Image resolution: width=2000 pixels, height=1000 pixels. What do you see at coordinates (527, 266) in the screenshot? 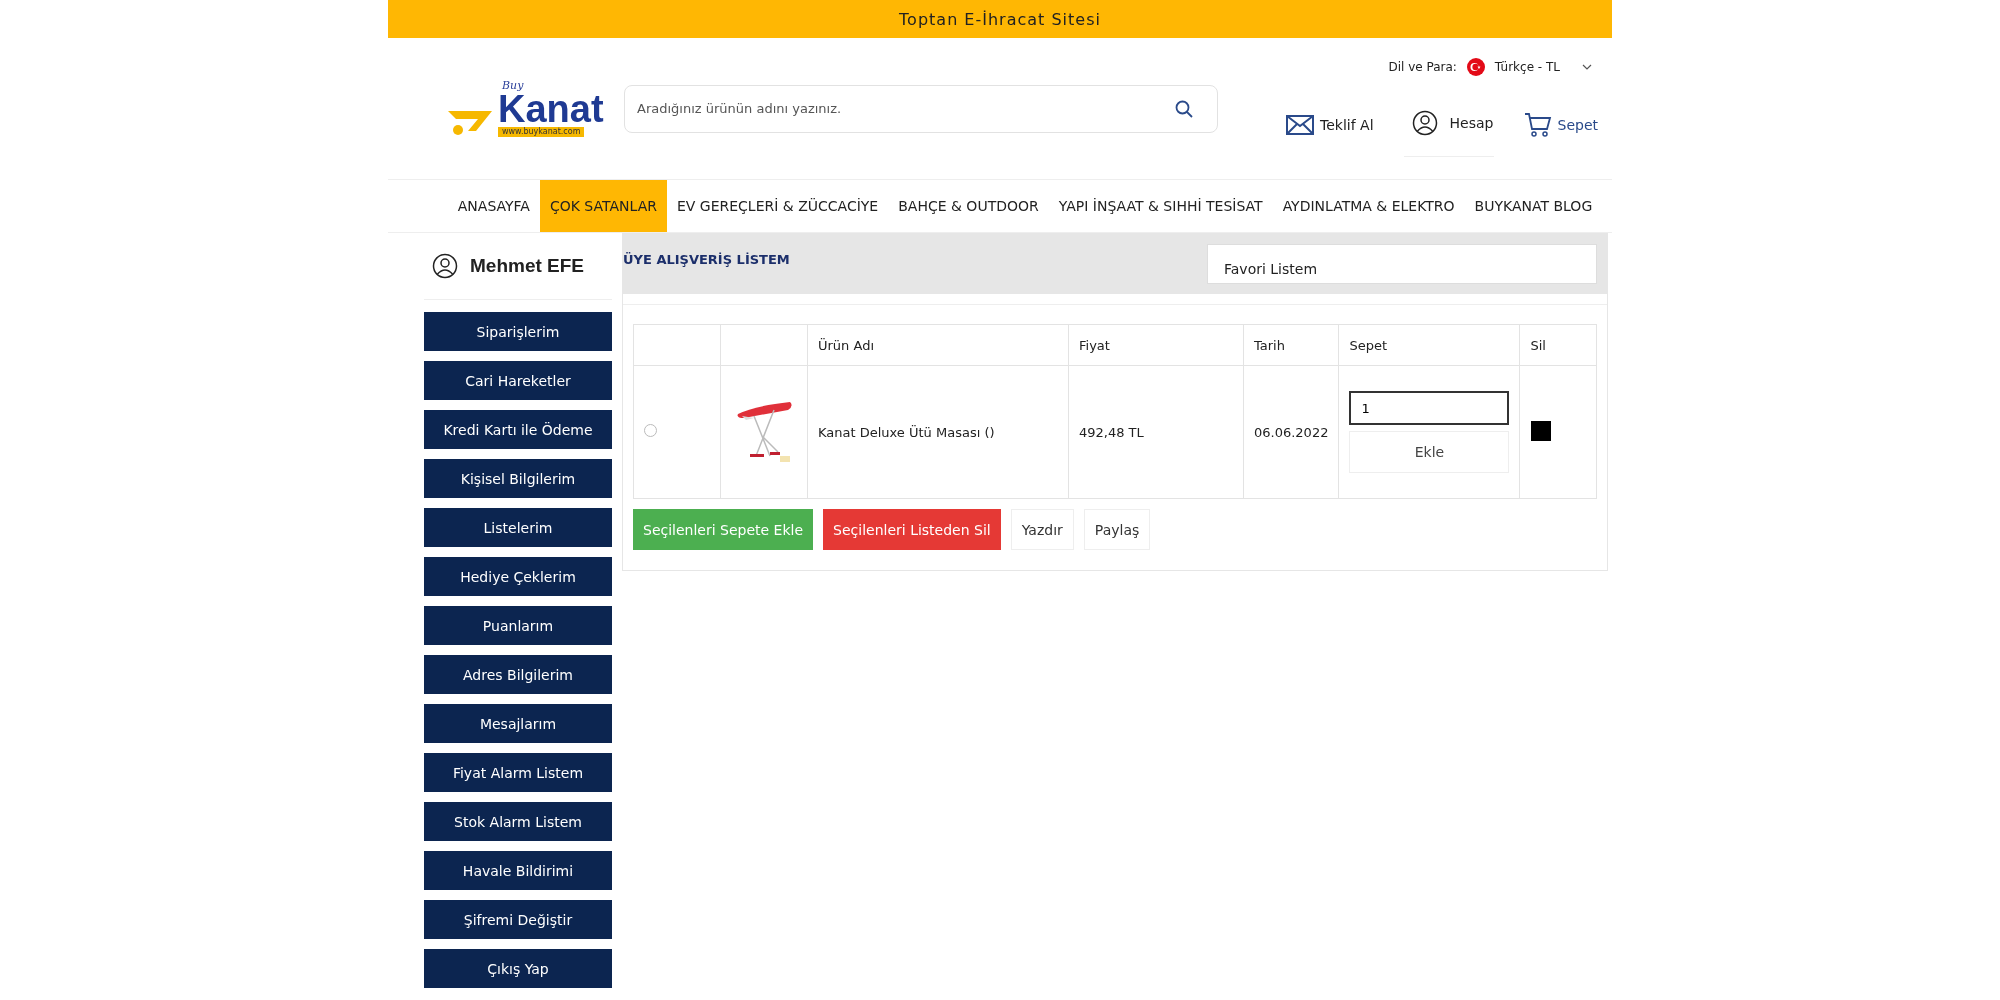
I see `user-name: Mehmet EFE` at bounding box center [527, 266].